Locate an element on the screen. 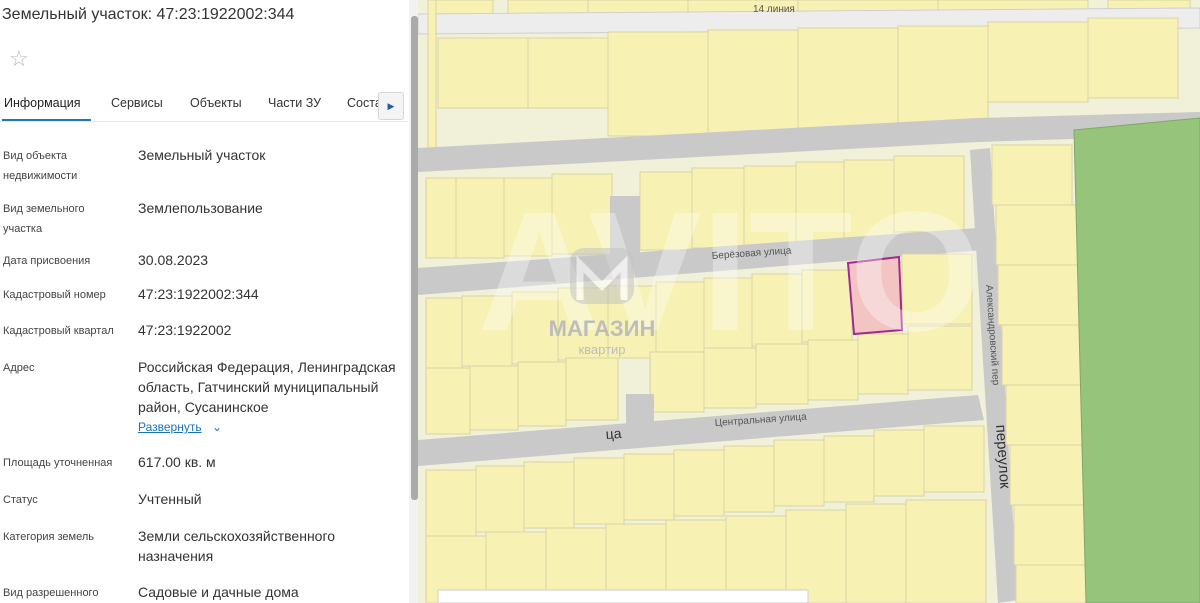  field-label-address: Адрес is located at coordinates (19, 368).